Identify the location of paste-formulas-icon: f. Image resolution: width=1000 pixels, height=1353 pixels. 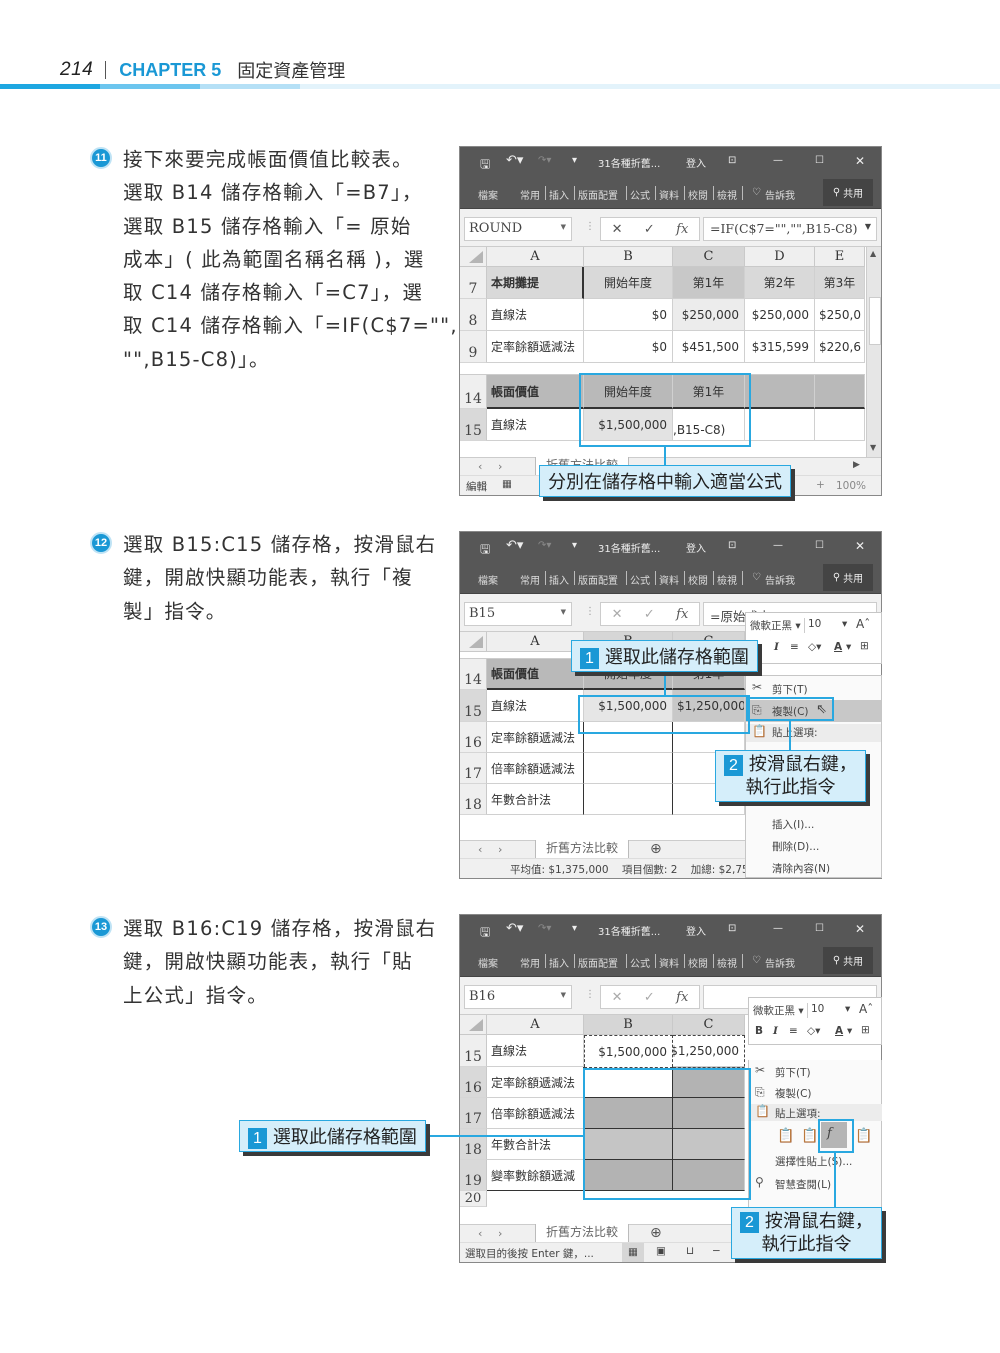
(834, 1135).